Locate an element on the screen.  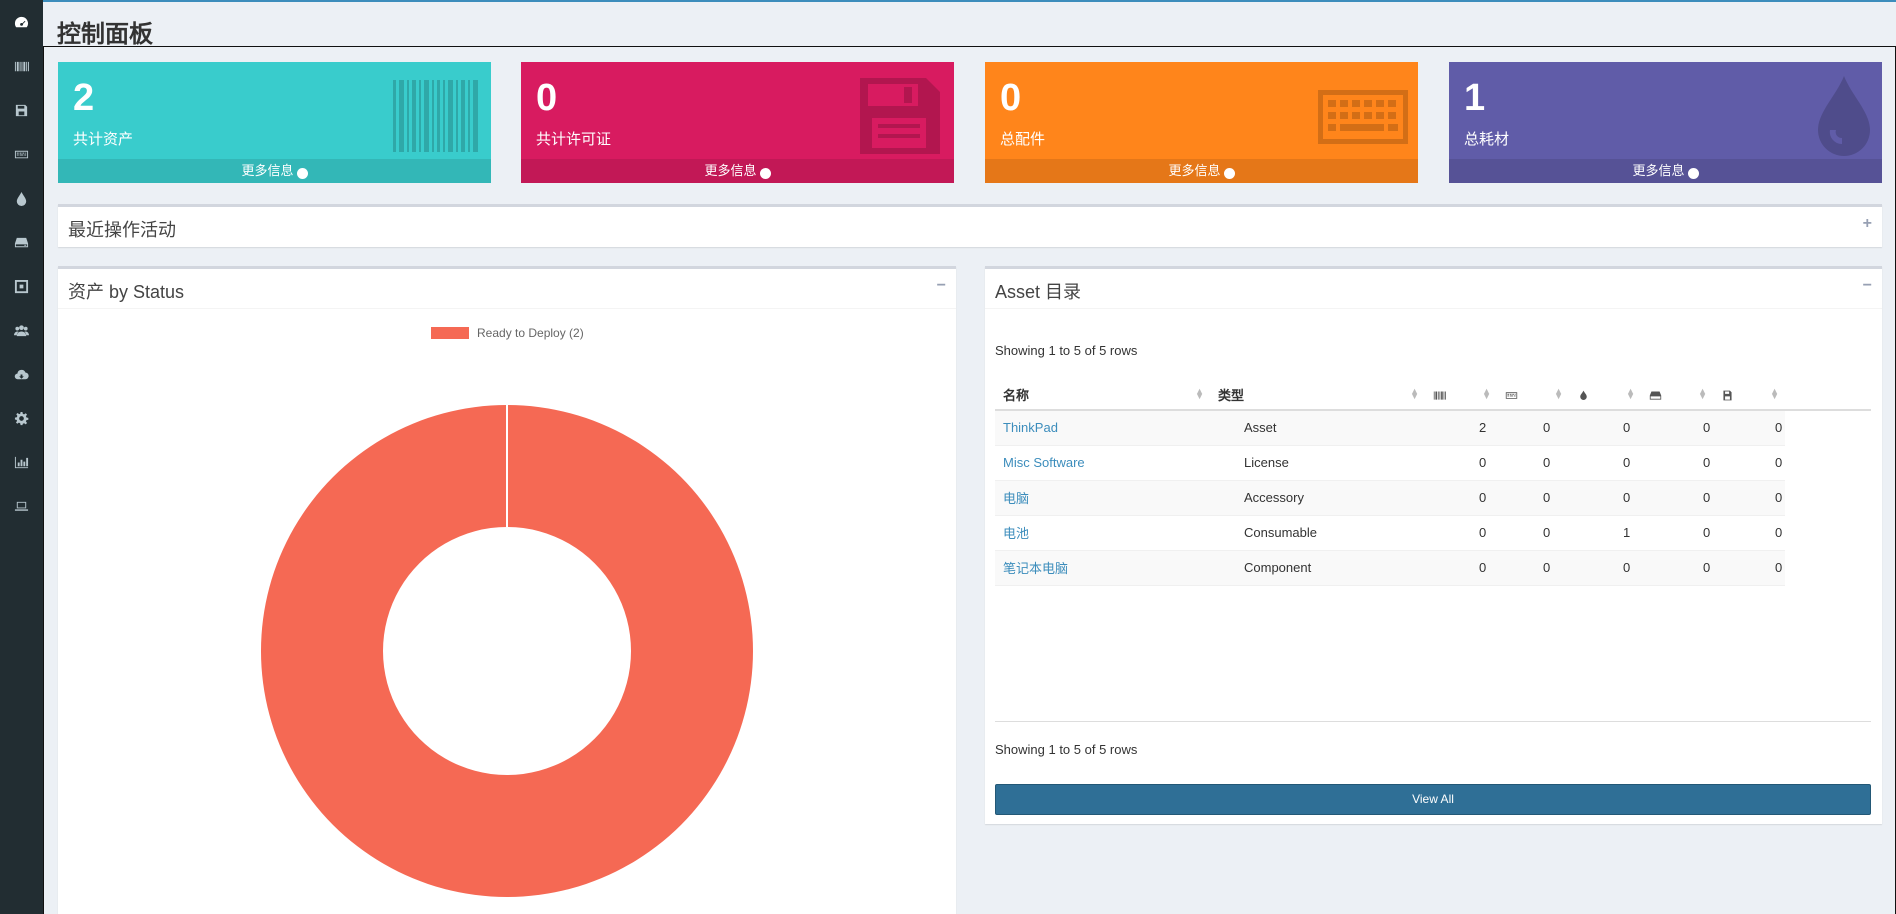
column-header-components: ▲ ▼ is located at coordinates (1677, 395).